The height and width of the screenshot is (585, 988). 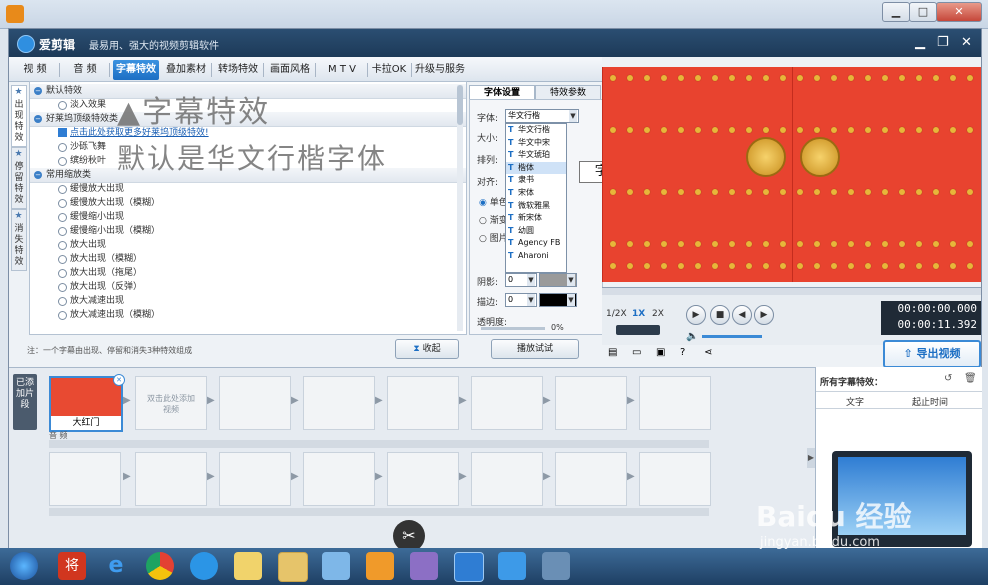 What do you see at coordinates (248, 217) in the screenshot?
I see `list-item: 缓慢缩小出现` at bounding box center [248, 217].